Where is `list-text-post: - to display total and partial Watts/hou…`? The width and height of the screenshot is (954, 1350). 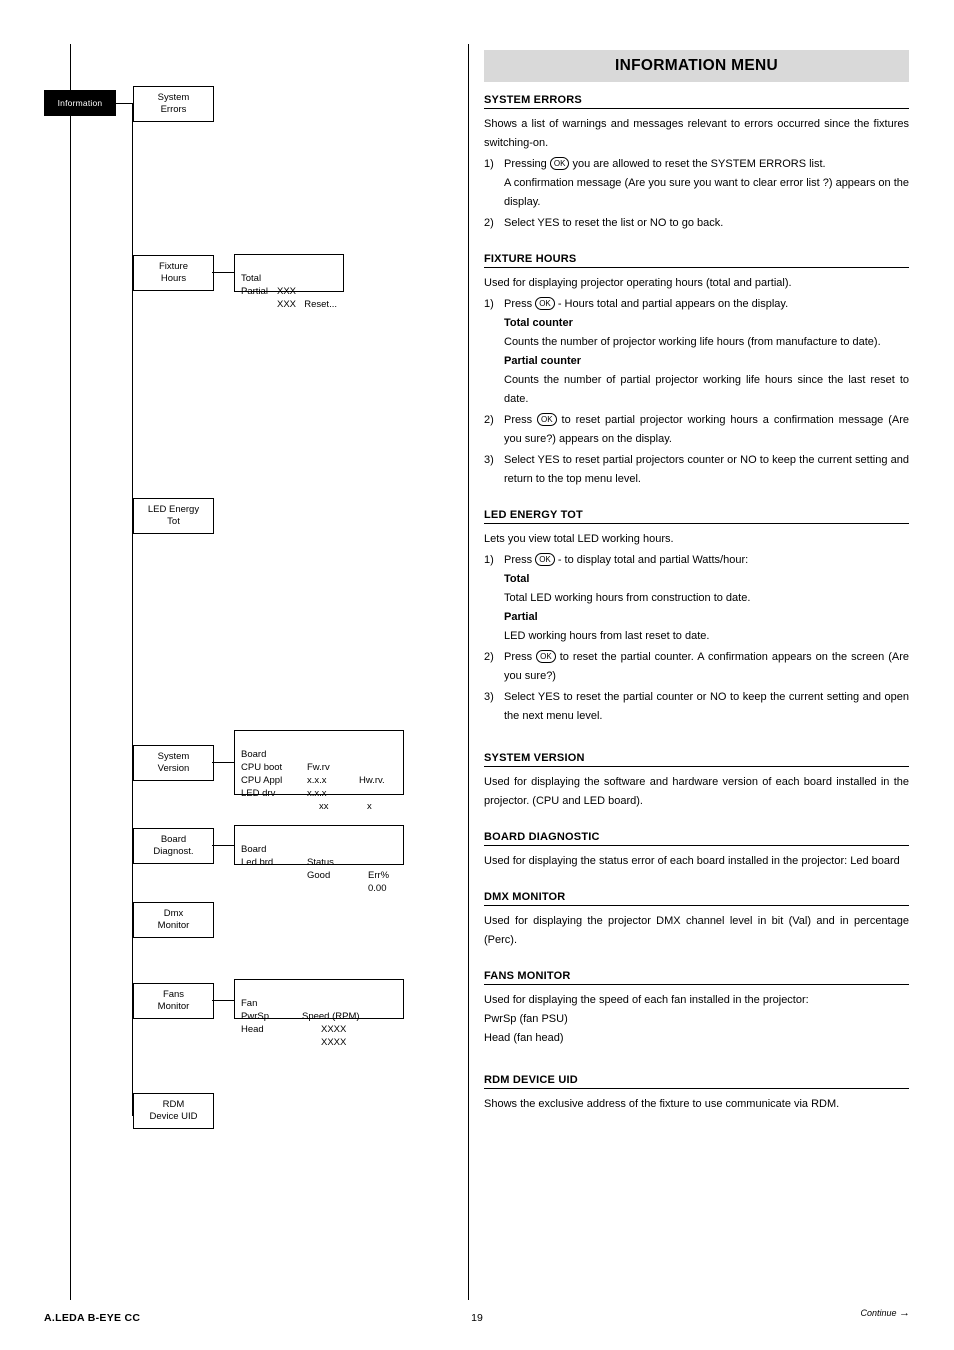
list-text-post: - to display total and partial Watts/hou… is located at coordinates (653, 560).